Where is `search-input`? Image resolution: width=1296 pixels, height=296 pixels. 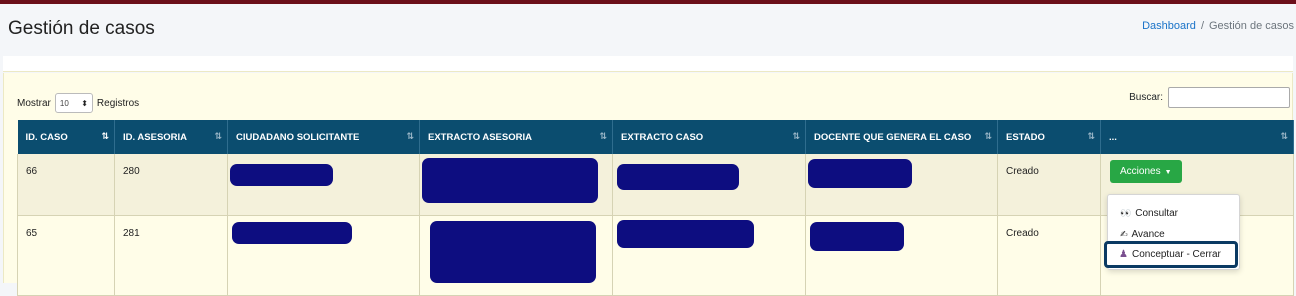 search-input is located at coordinates (1229, 97).